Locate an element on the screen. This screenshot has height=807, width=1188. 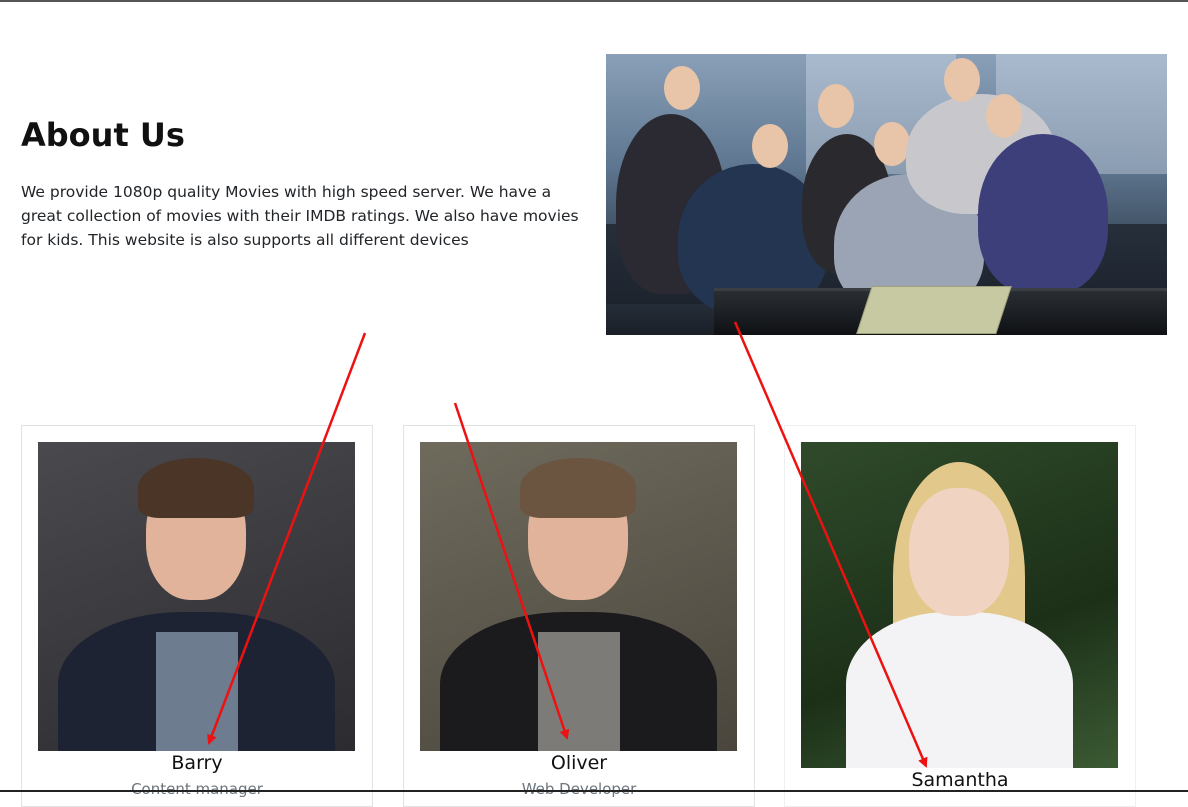
team-member-role: Web Developer is located at coordinates (579, 789).